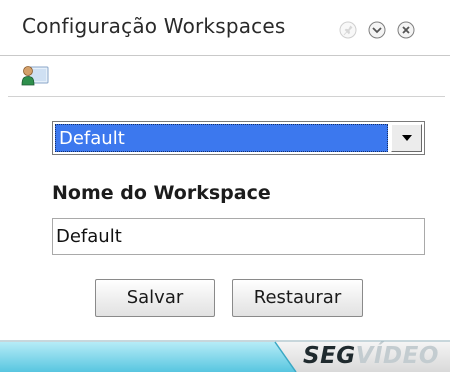  What do you see at coordinates (221, 138) in the screenshot?
I see `workspace-select-value: Default` at bounding box center [221, 138].